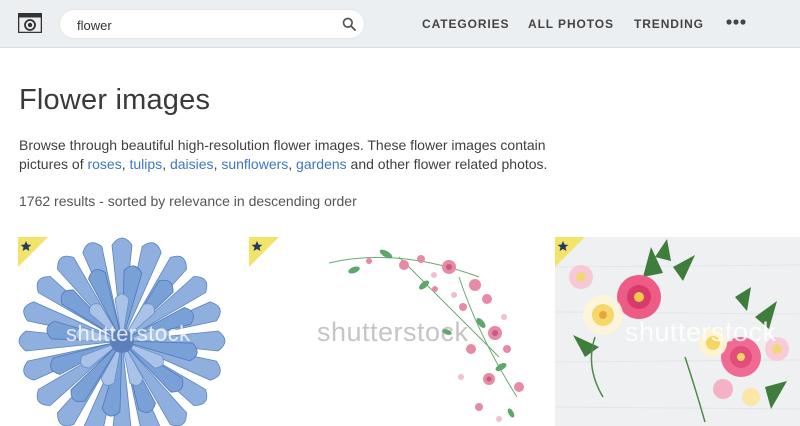 The image size is (800, 426). I want to click on link-daisies: daisies, so click(192, 164).